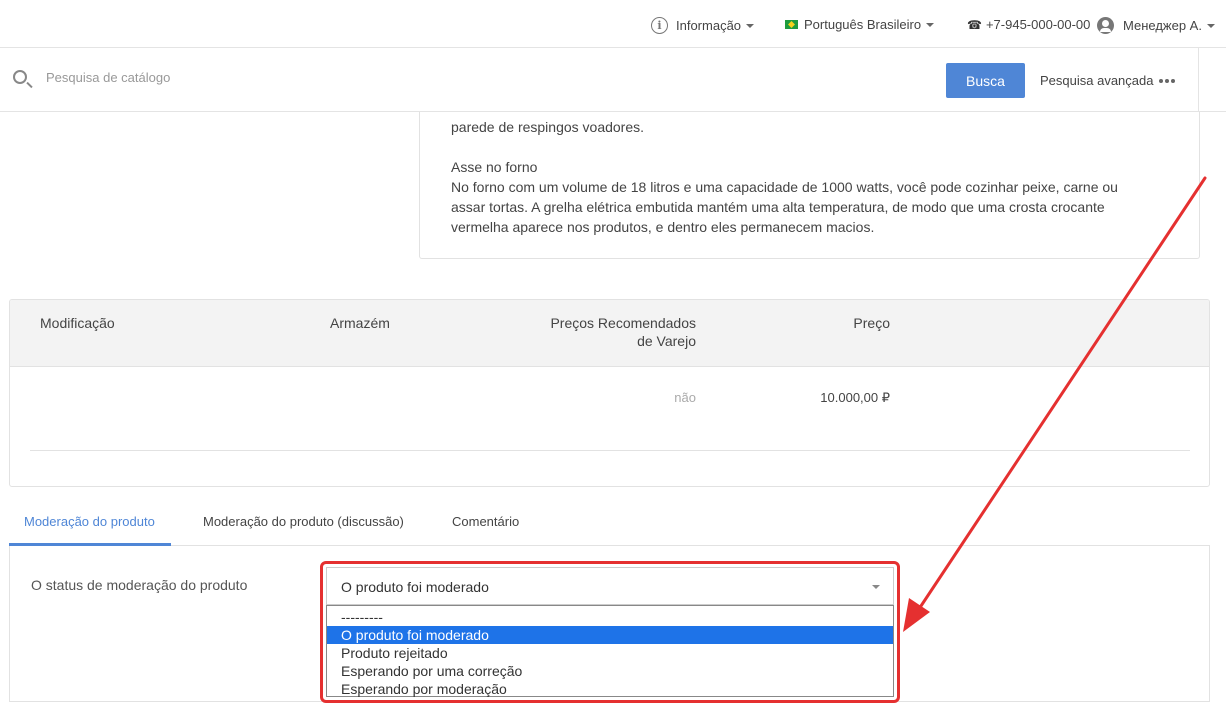  Describe the element at coordinates (20, 77) in the screenshot. I see `search-icon` at that location.